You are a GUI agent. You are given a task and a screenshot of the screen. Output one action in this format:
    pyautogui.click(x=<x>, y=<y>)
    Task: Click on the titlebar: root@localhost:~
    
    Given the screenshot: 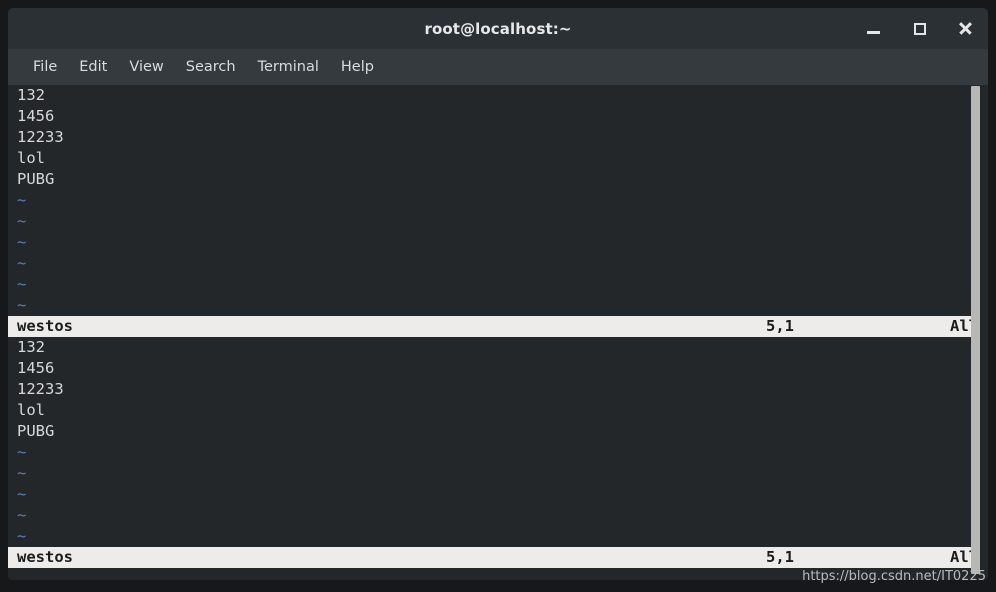 What is the action you would take?
    pyautogui.click(x=498, y=28)
    